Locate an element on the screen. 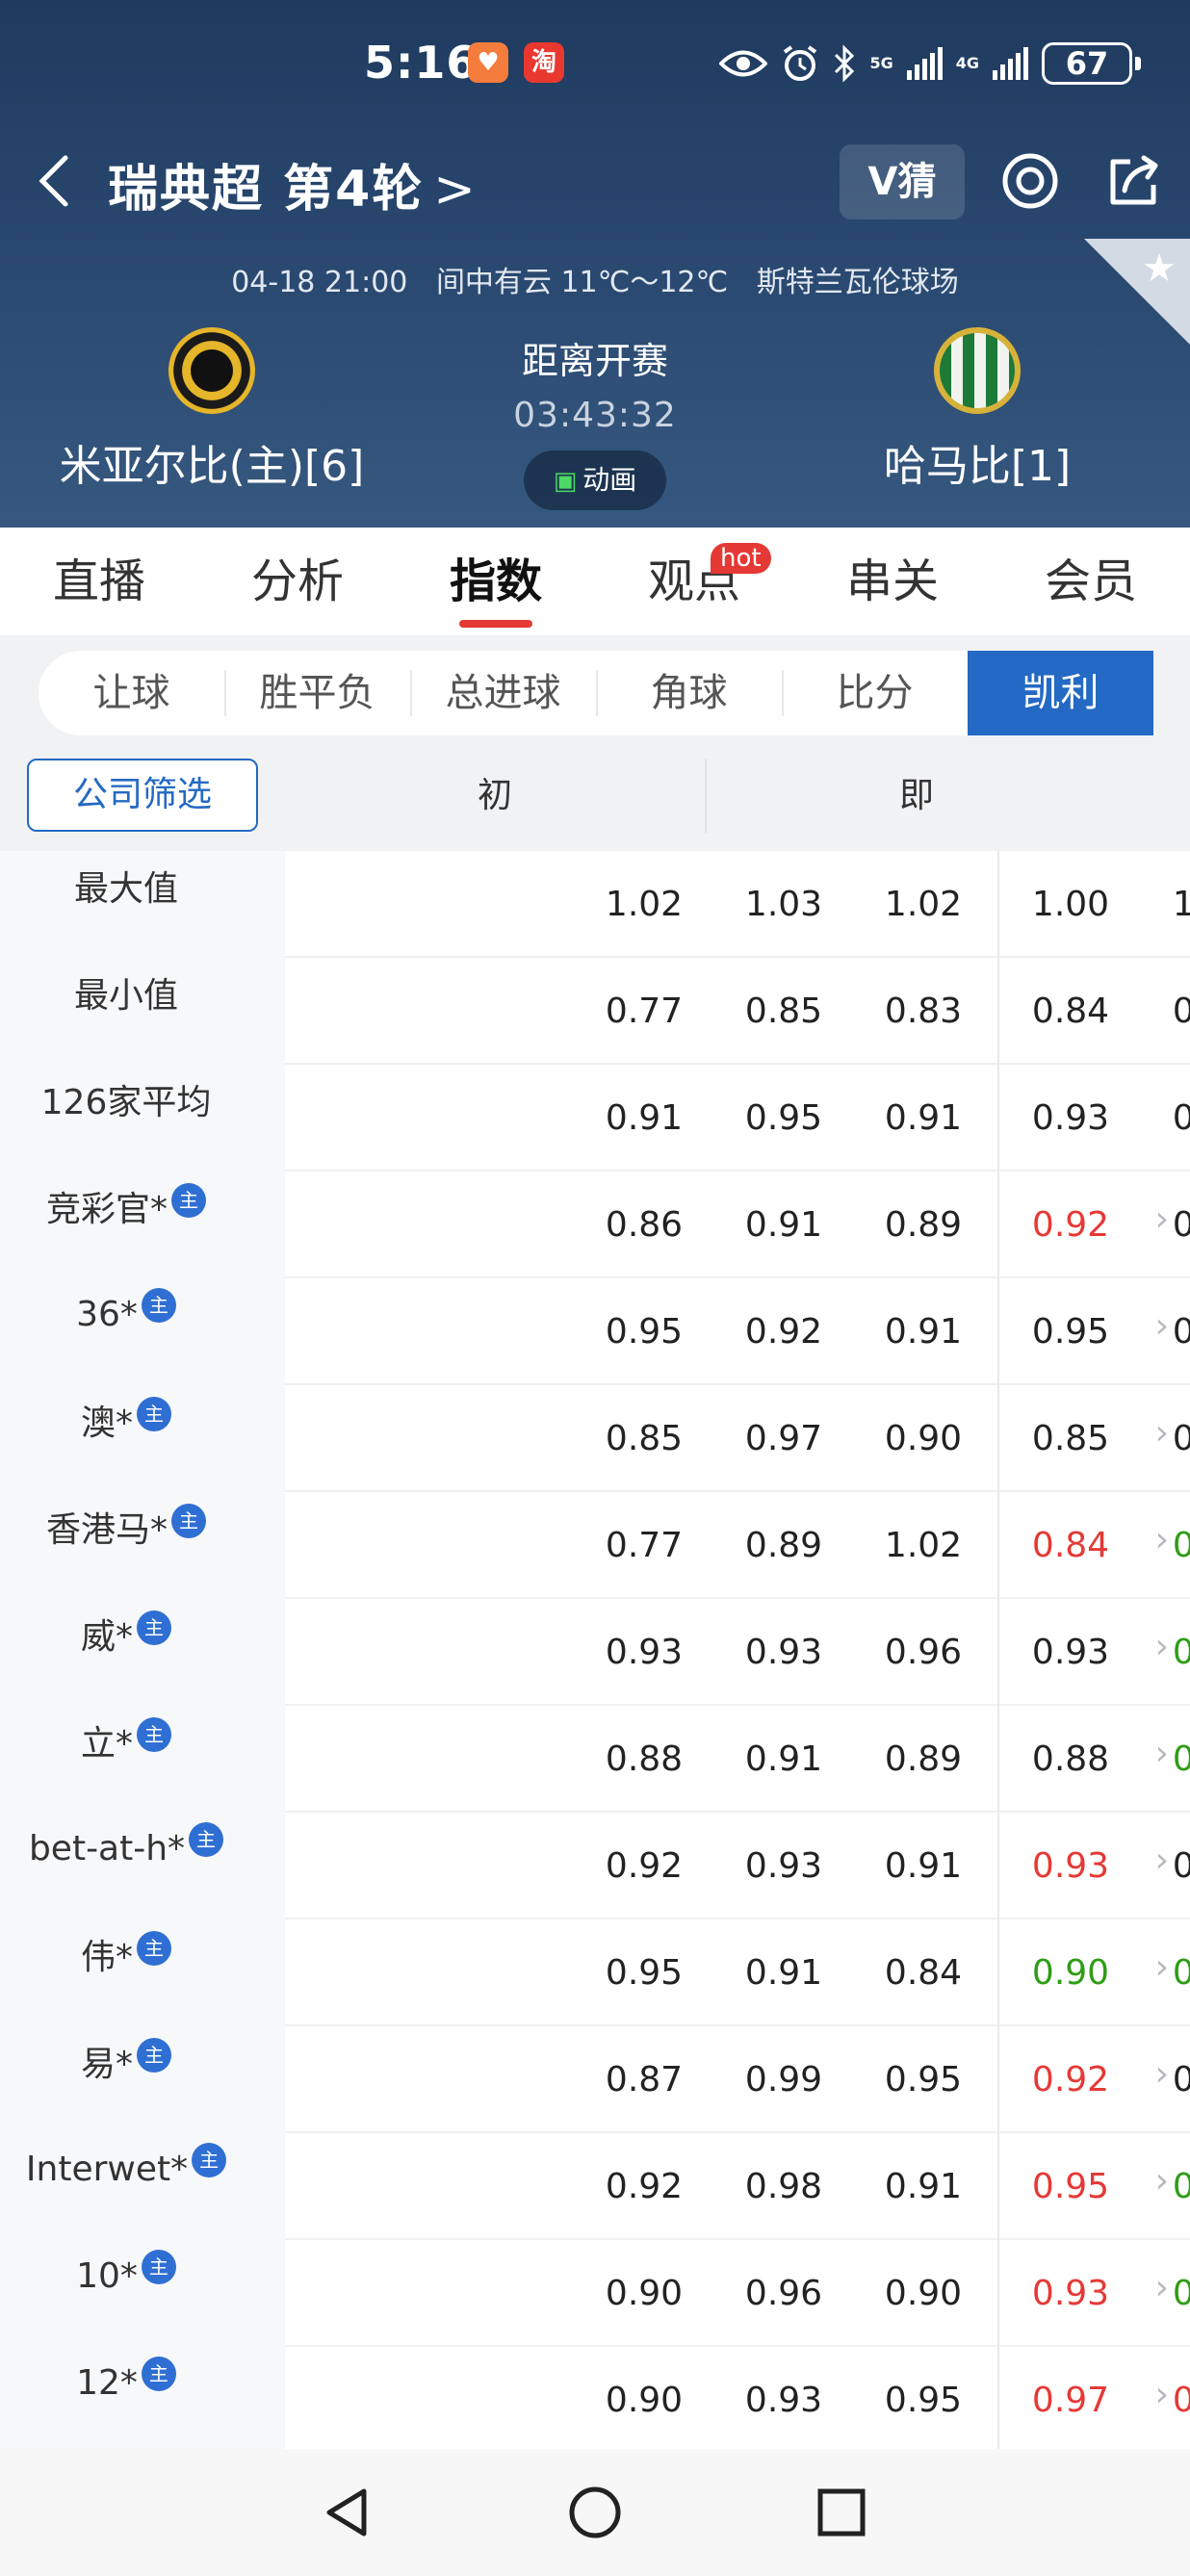  subtab-kelly: 凯利 is located at coordinates (1060, 693).